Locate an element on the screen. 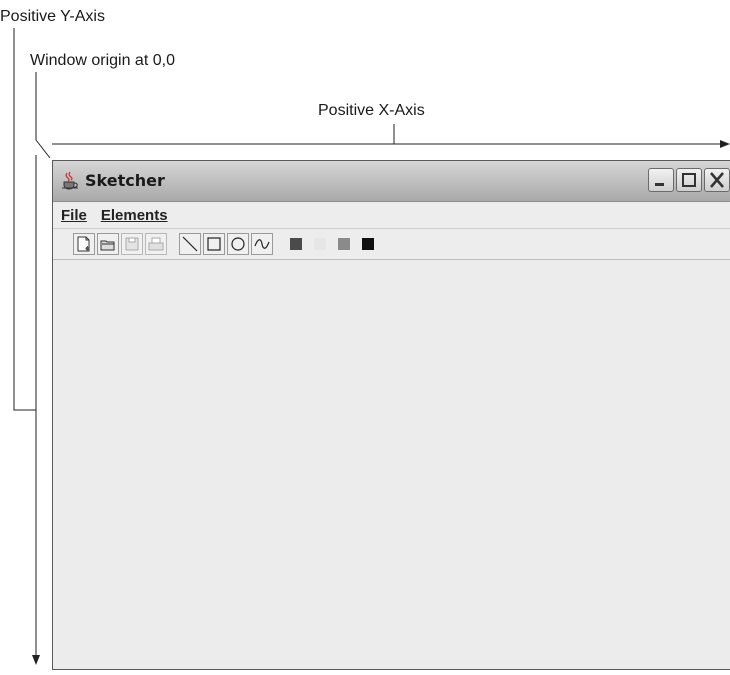 The width and height of the screenshot is (730, 675). toolbar is located at coordinates (391, 244).